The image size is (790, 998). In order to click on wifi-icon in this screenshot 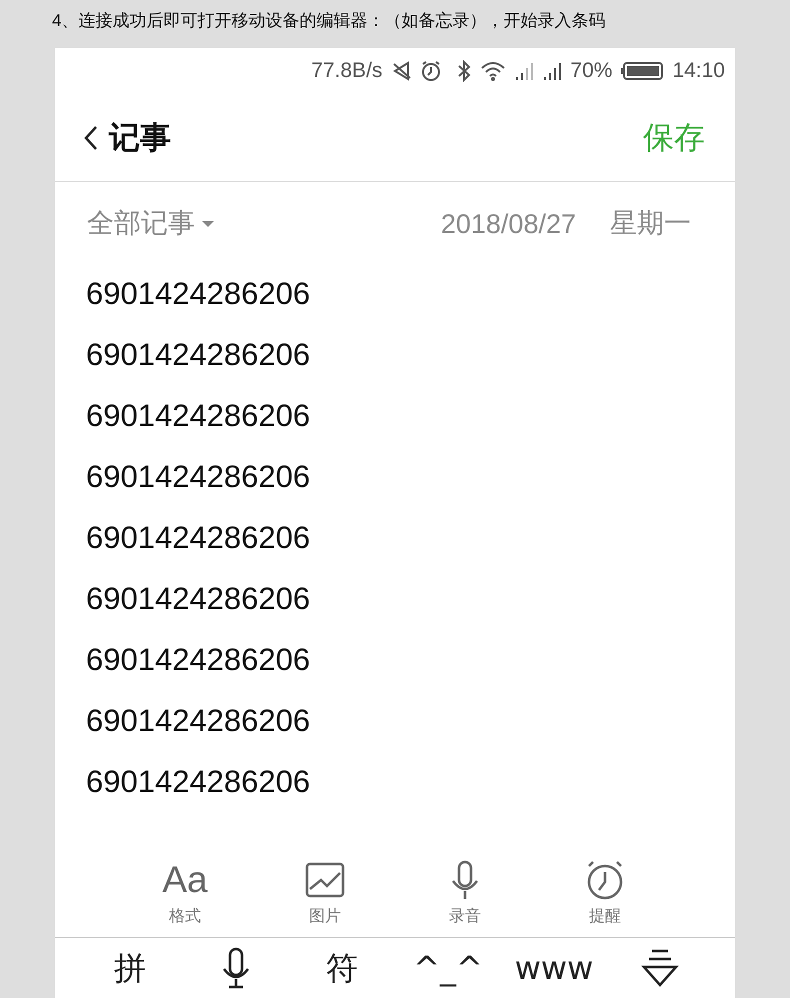, I will do `click(493, 71)`.